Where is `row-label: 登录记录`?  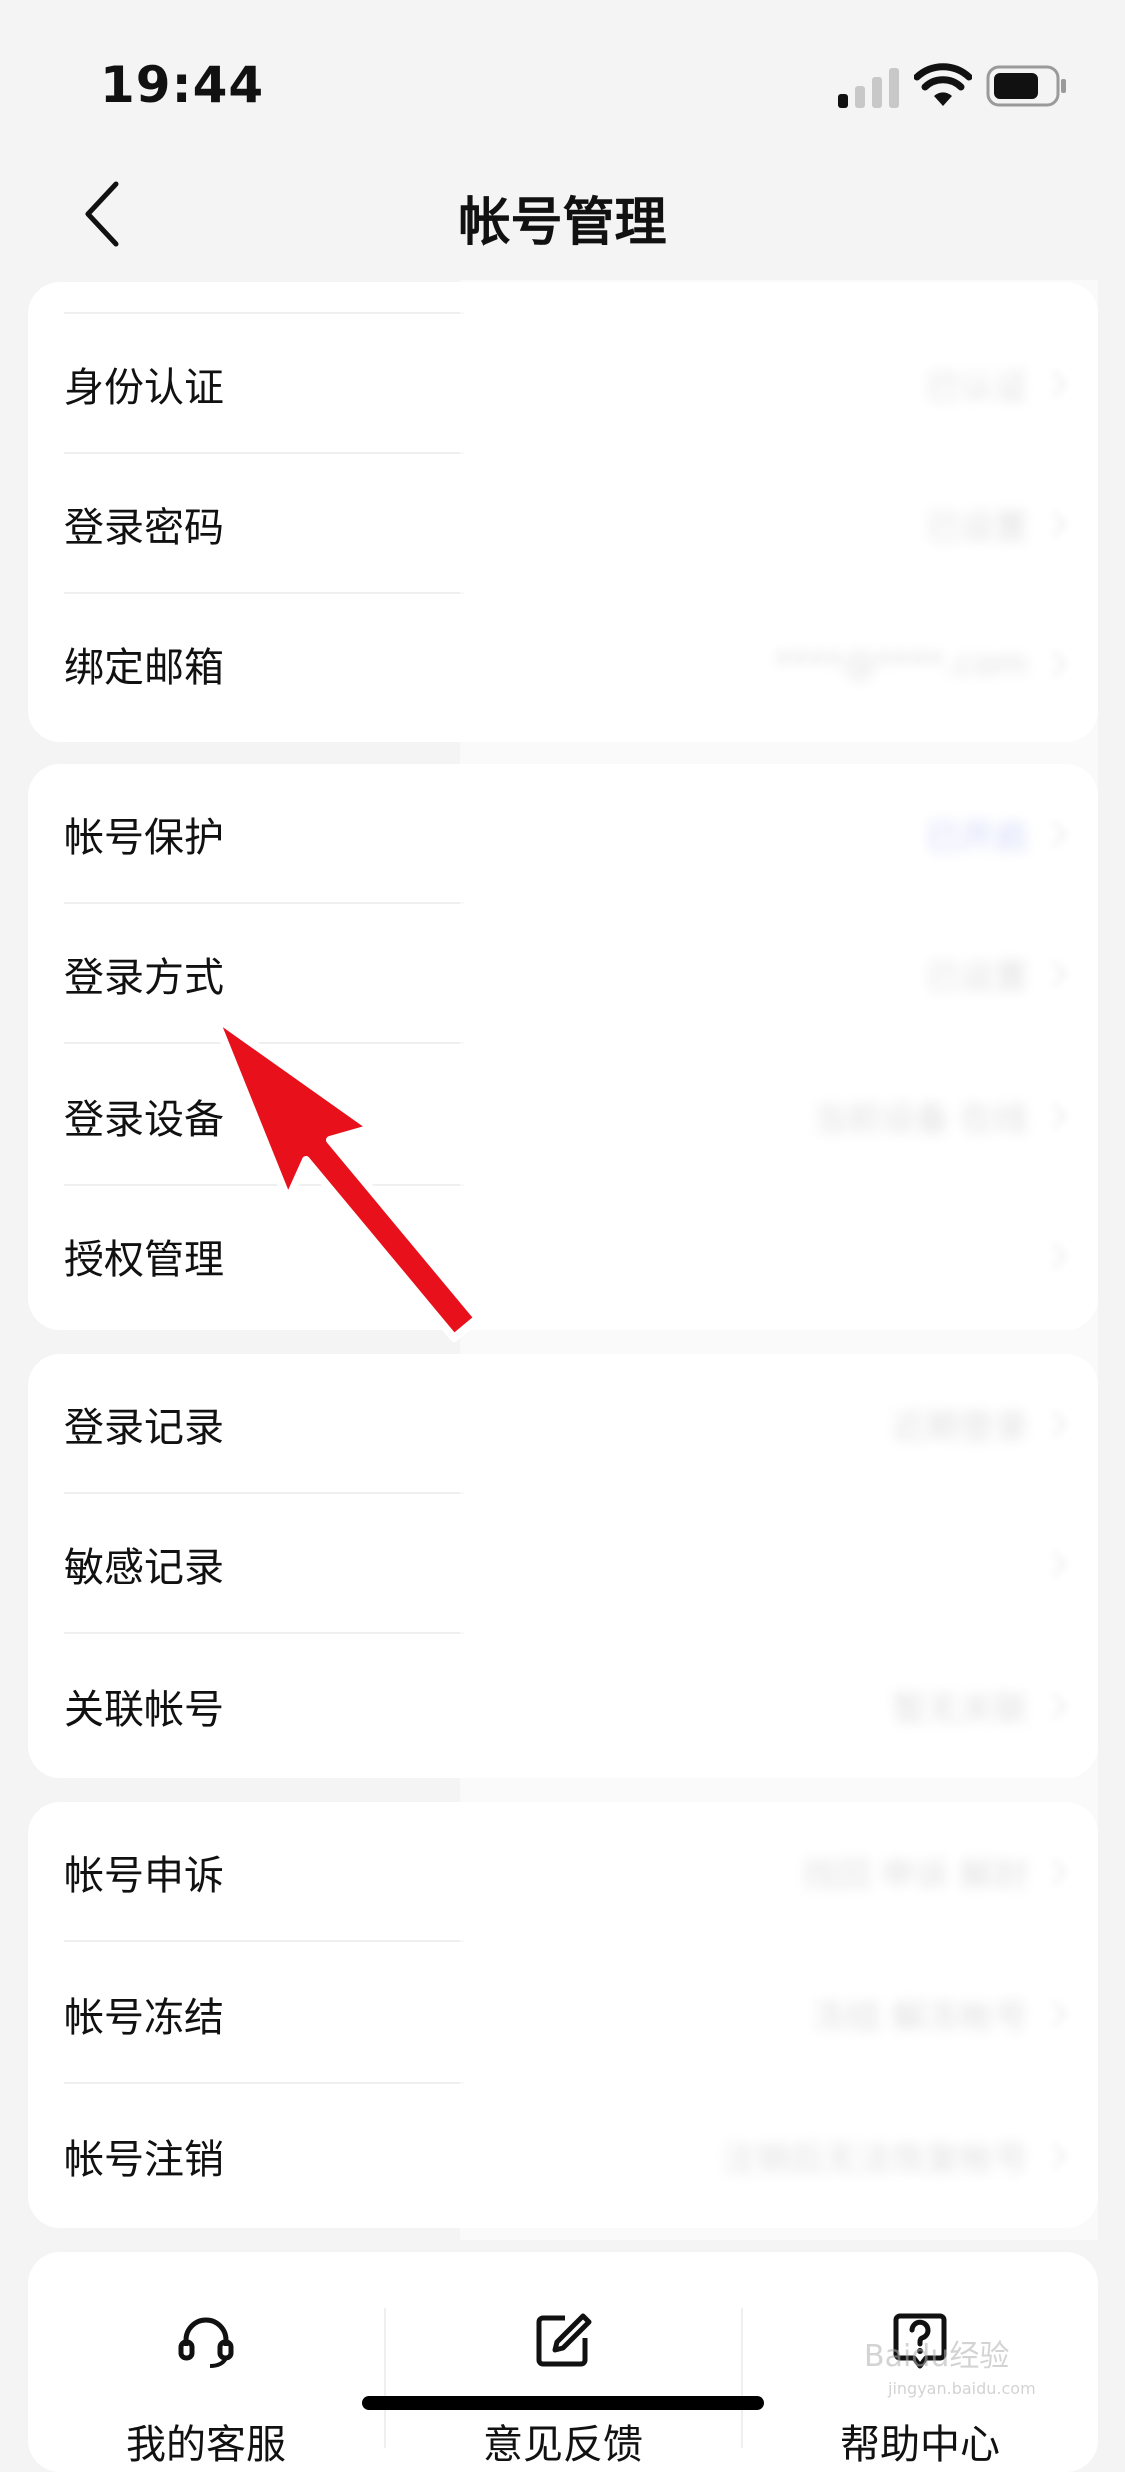
row-label: 登录记录 is located at coordinates (144, 1428).